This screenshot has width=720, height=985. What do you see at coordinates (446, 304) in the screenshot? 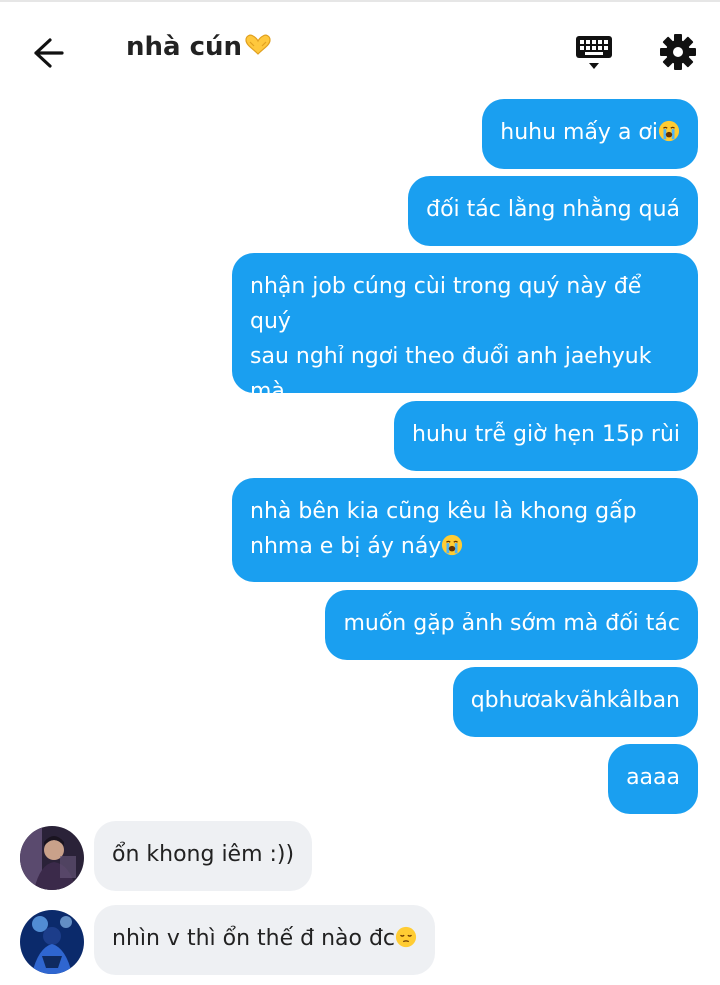
I see `message-text-line: nhận job cúng cùi trong quý này để quý` at bounding box center [446, 304].